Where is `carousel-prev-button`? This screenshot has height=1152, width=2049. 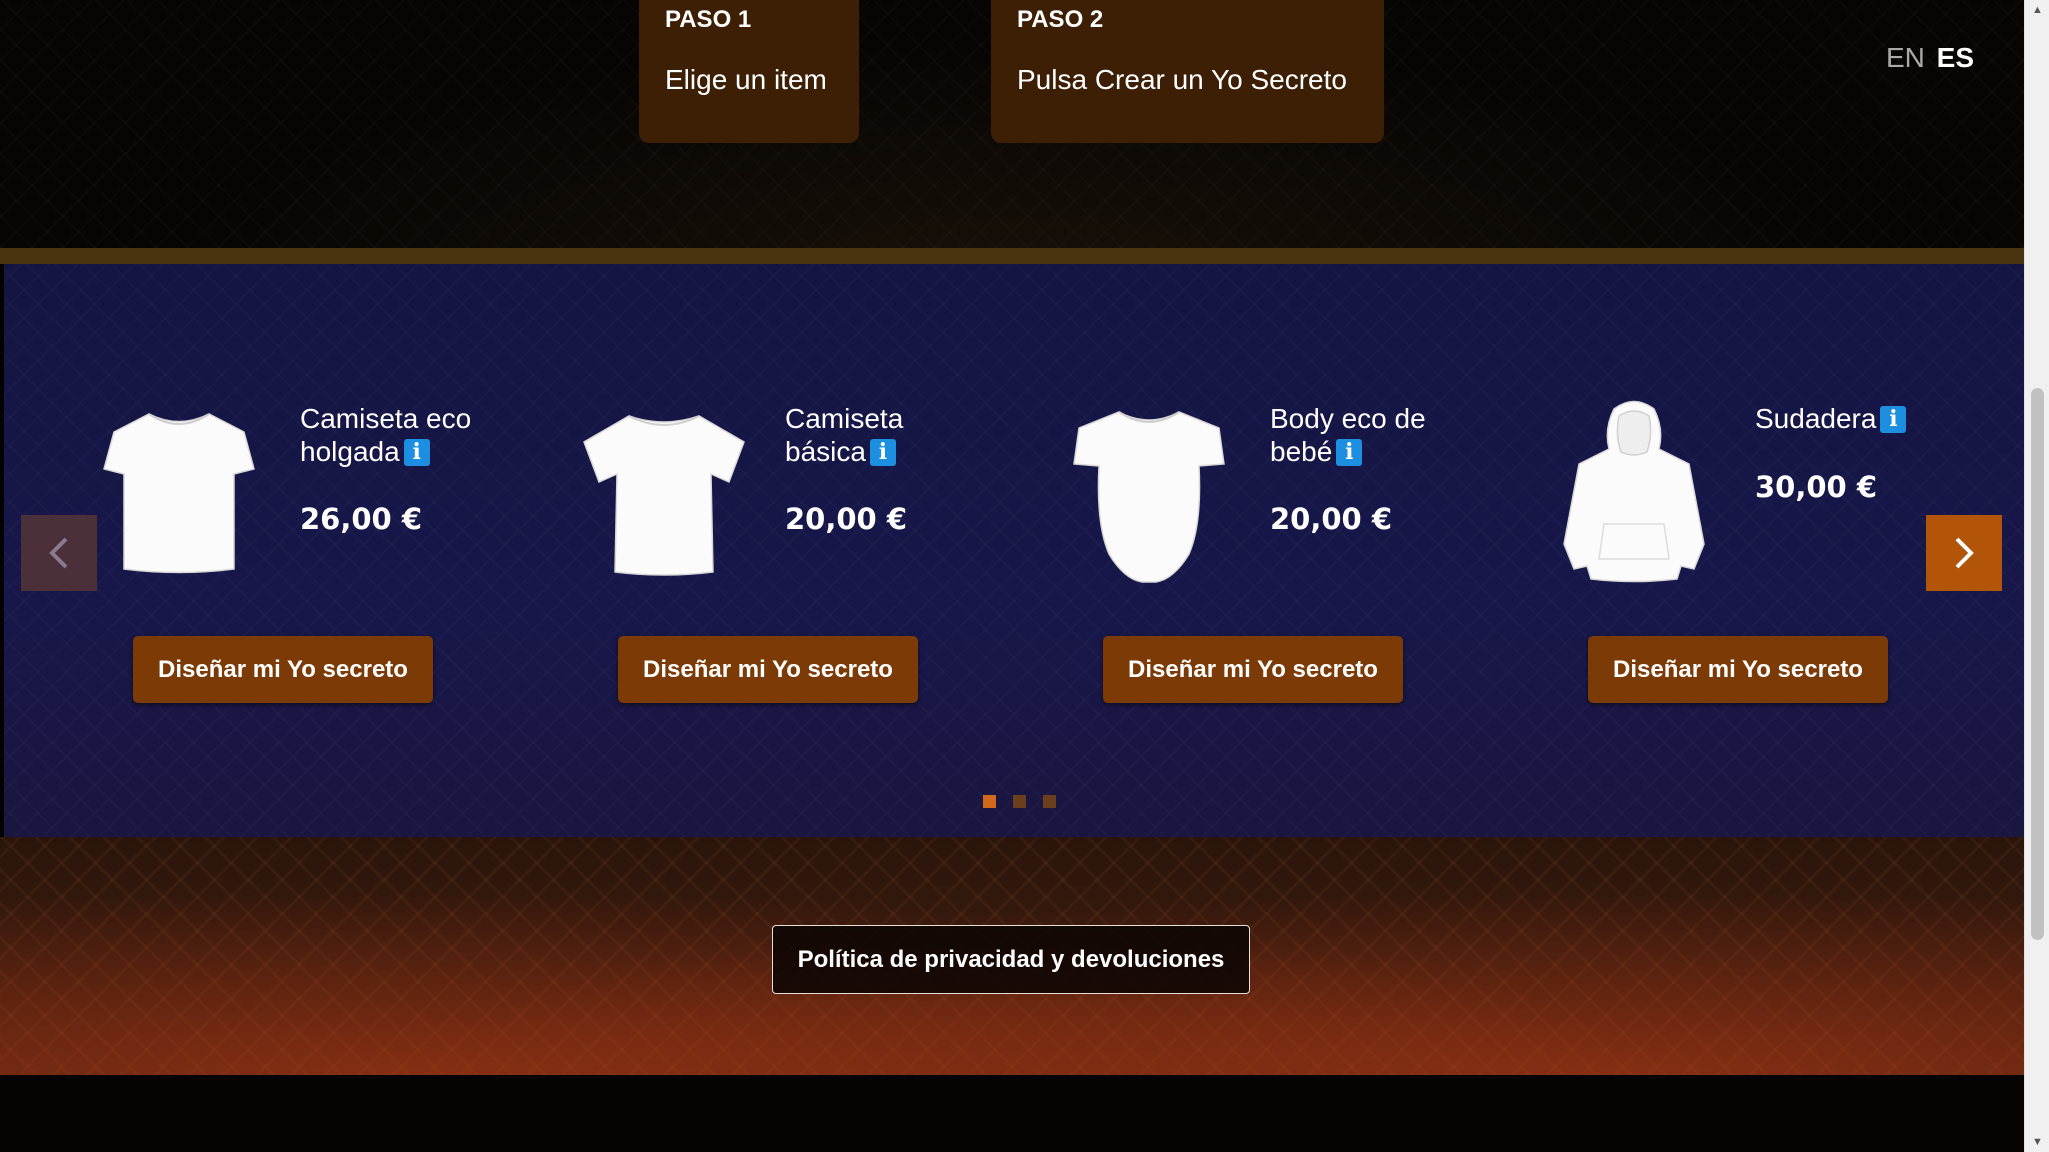
carousel-prev-button is located at coordinates (59, 553).